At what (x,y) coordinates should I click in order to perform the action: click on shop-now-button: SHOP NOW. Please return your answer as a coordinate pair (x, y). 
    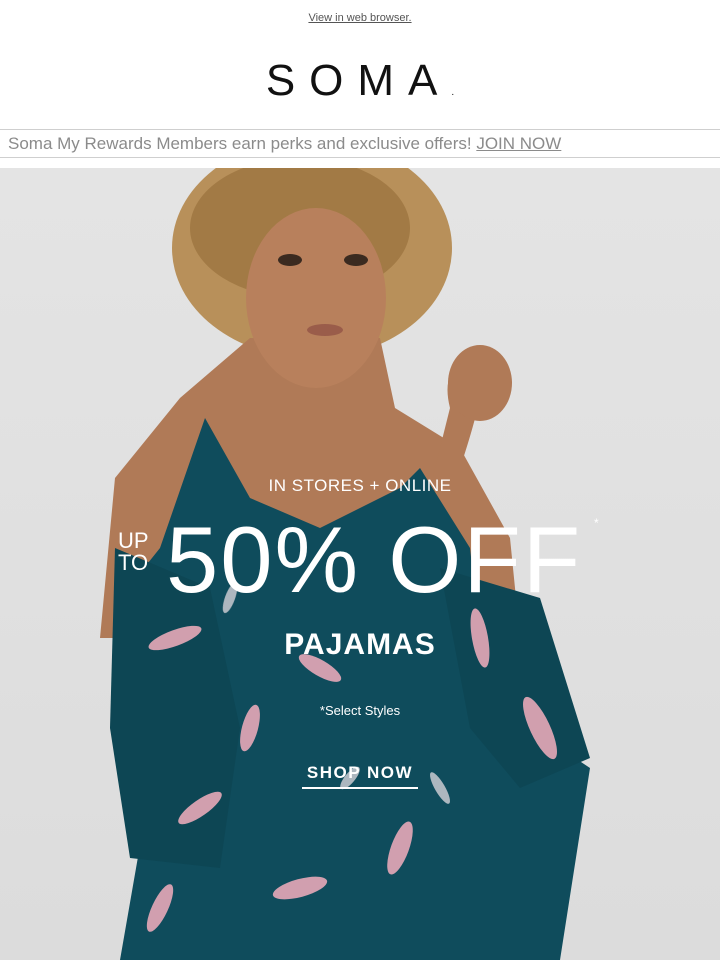
    Looking at the image, I should click on (360, 776).